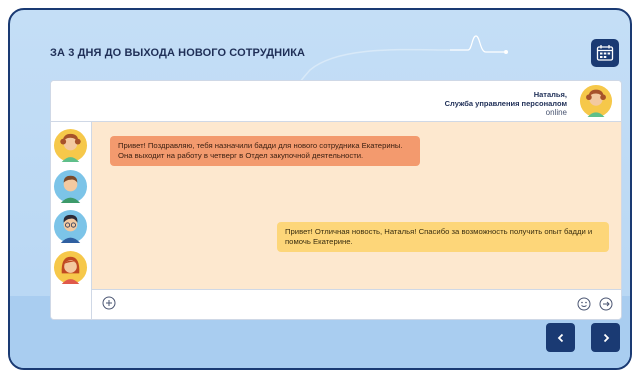 This screenshot has width=640, height=374. Describe the element at coordinates (556, 112) in the screenshot. I see `contact-status: online` at that location.